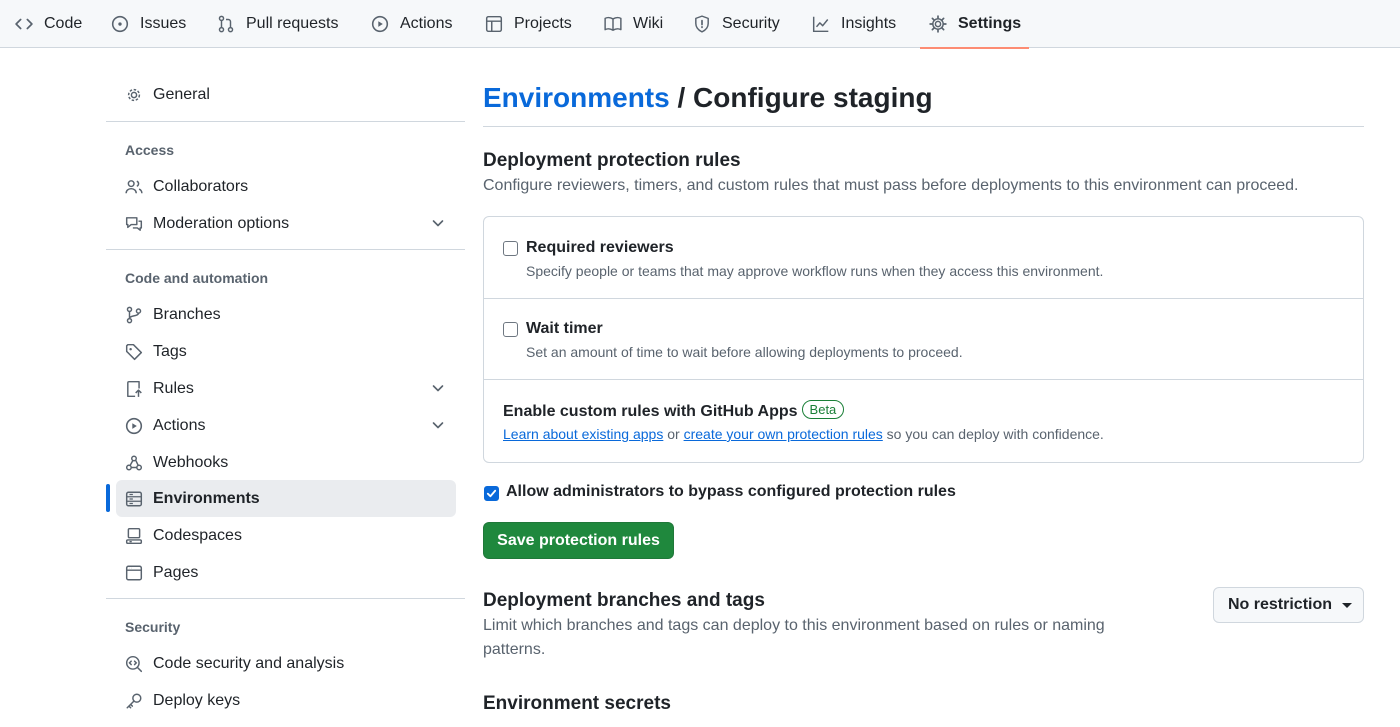  Describe the element at coordinates (134, 664) in the screenshot. I see `codescan-icon` at that location.